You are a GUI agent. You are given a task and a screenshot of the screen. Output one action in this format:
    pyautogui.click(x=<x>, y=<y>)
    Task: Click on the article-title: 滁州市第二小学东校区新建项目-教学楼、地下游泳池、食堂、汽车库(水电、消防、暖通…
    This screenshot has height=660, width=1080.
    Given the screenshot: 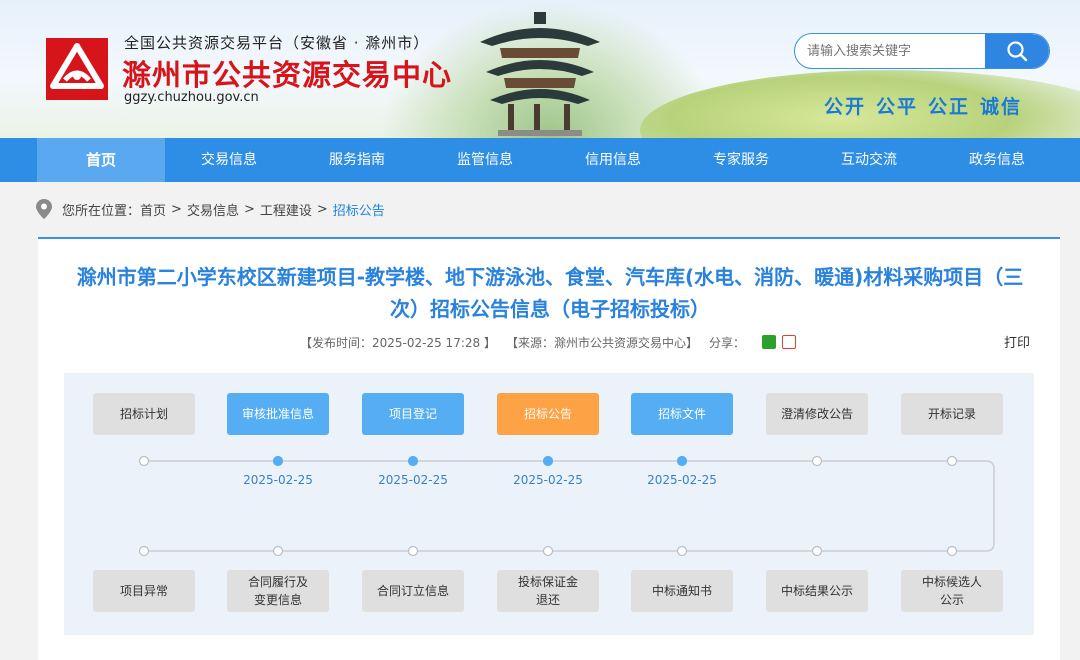 What is the action you would take?
    pyautogui.click(x=550, y=293)
    